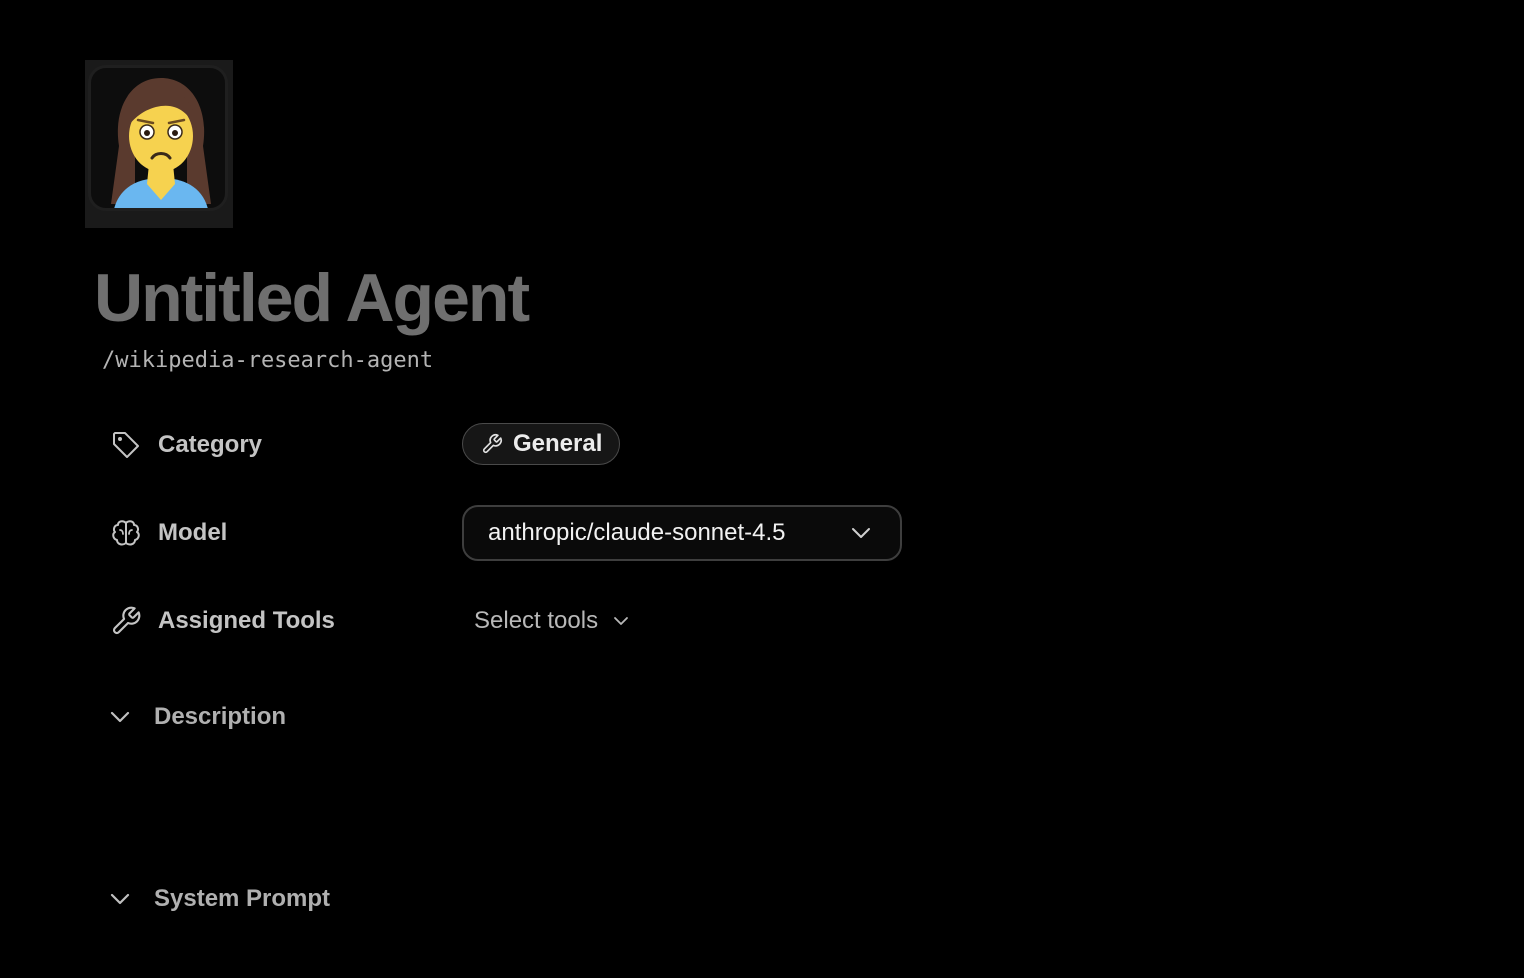 This screenshot has height=978, width=1524. I want to click on model-select: anthropic/claude-sonnet-4.5, so click(682, 533).